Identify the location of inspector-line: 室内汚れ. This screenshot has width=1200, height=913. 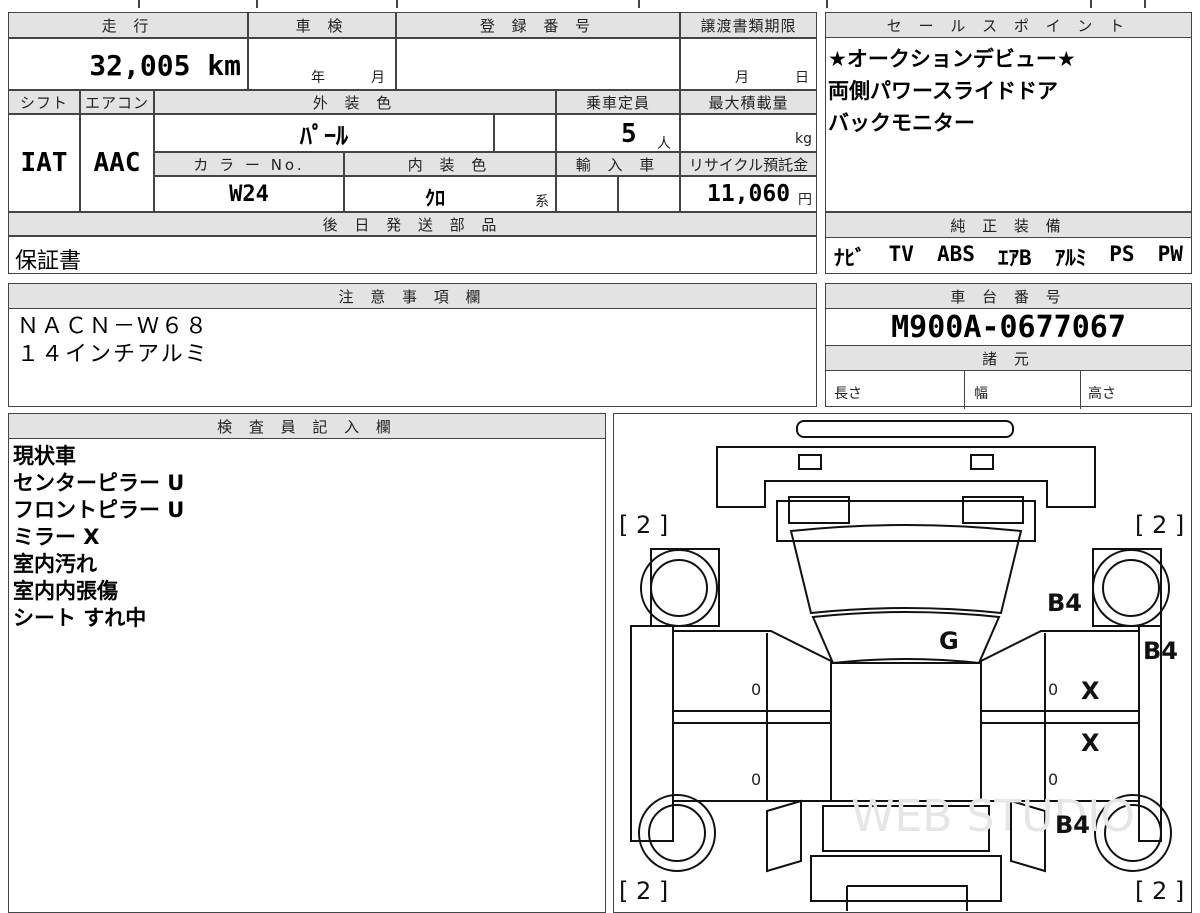
(55, 564).